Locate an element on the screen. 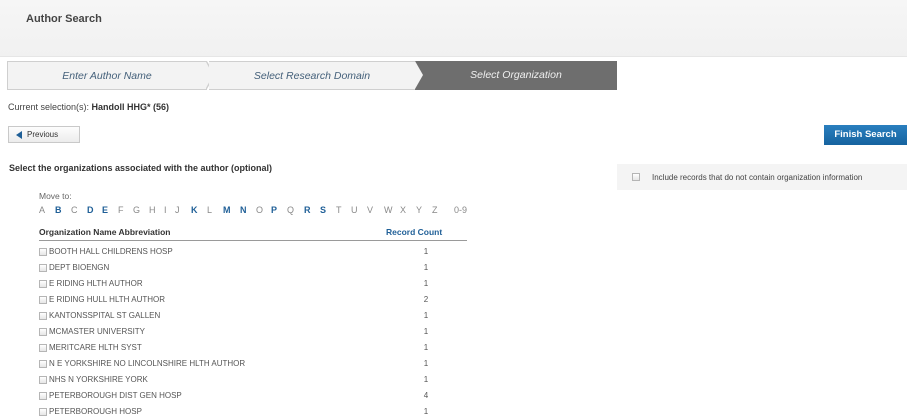 The height and width of the screenshot is (419, 907). table-row: KANTONSSPITAL ST GALLEN 1 is located at coordinates (253, 316).